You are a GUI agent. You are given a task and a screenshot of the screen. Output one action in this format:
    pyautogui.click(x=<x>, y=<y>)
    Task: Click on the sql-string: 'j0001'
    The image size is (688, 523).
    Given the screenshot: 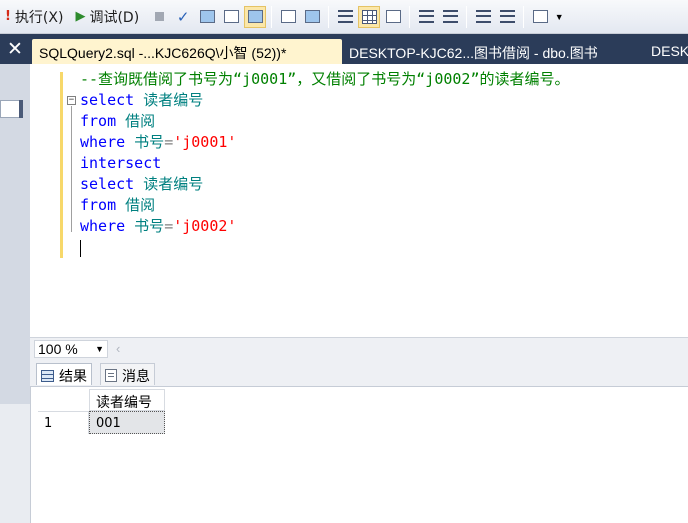 What is the action you would take?
    pyautogui.click(x=205, y=142)
    